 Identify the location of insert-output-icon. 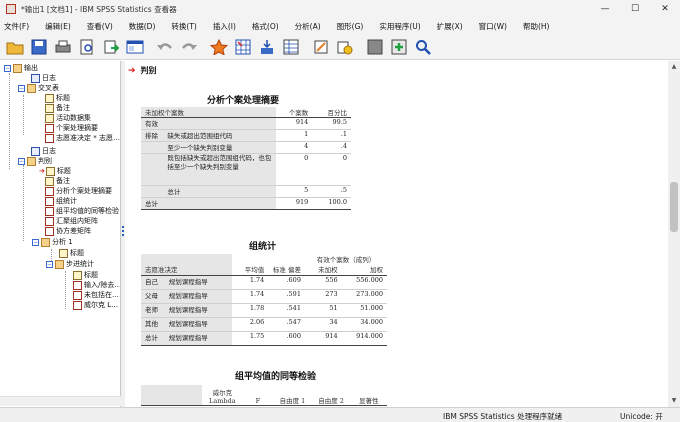
(399, 47).